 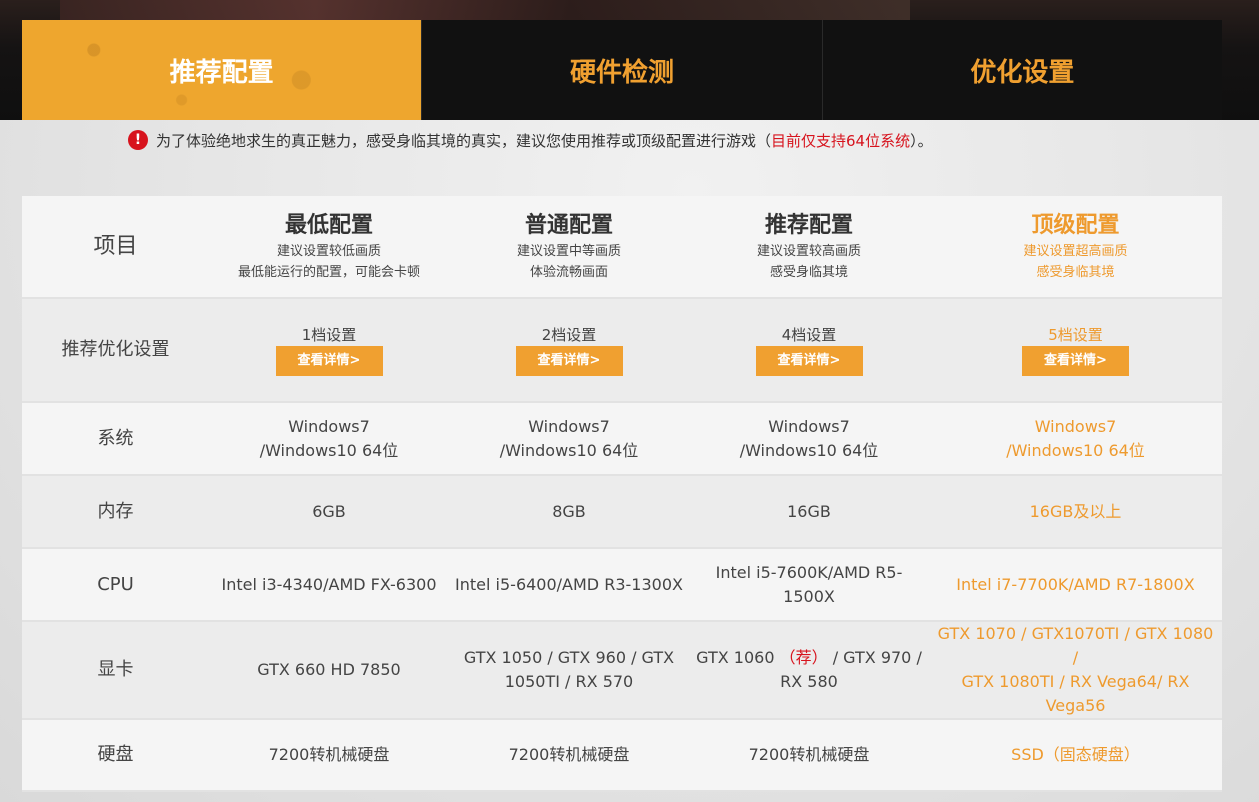 What do you see at coordinates (874, 657) in the screenshot?
I see `gpu-text: / GTX 970 /` at bounding box center [874, 657].